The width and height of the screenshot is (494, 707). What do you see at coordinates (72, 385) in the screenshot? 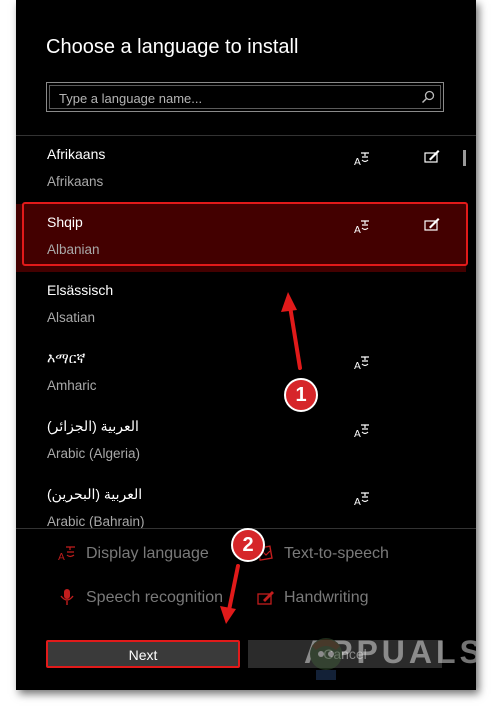
I see `language-english-name: Amharic` at bounding box center [72, 385].